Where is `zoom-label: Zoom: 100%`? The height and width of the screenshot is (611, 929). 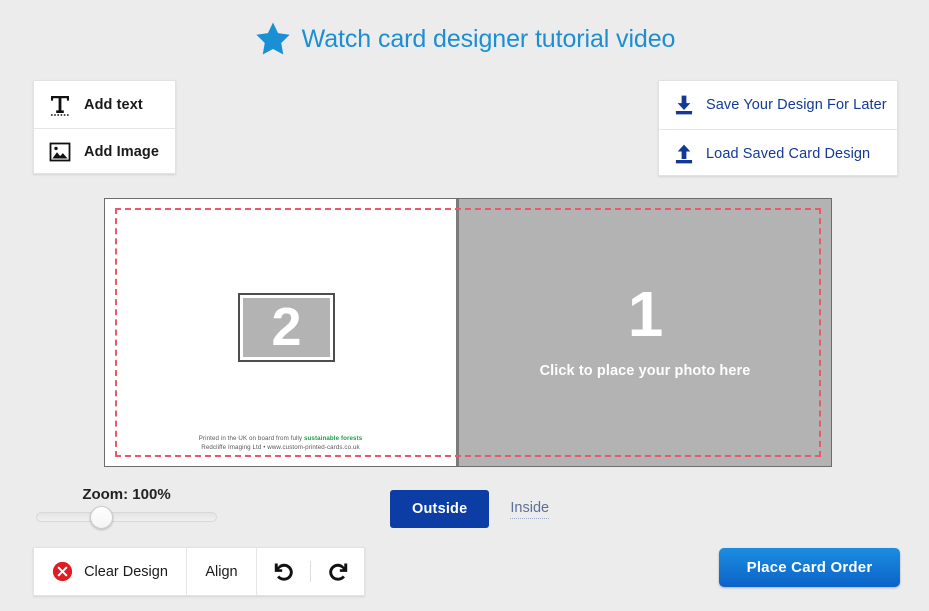
zoom-label: Zoom: 100% is located at coordinates (126, 494).